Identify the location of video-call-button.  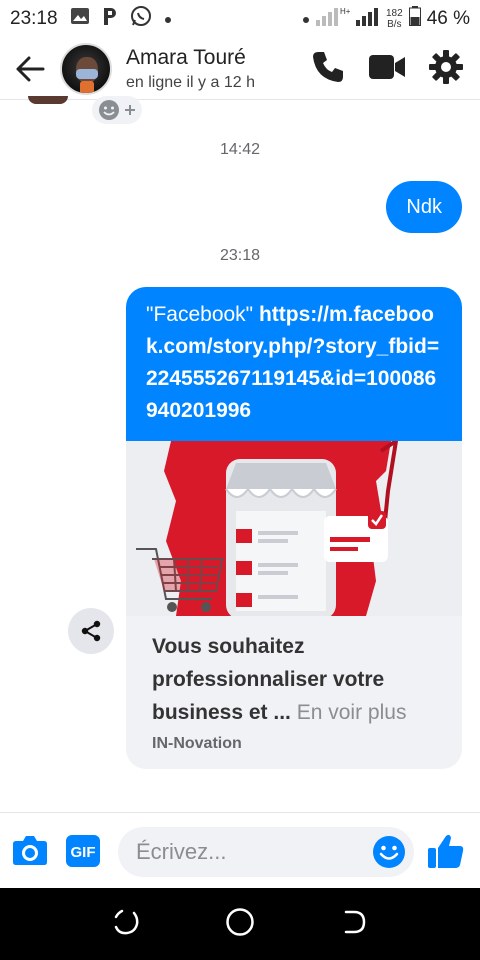
(387, 69).